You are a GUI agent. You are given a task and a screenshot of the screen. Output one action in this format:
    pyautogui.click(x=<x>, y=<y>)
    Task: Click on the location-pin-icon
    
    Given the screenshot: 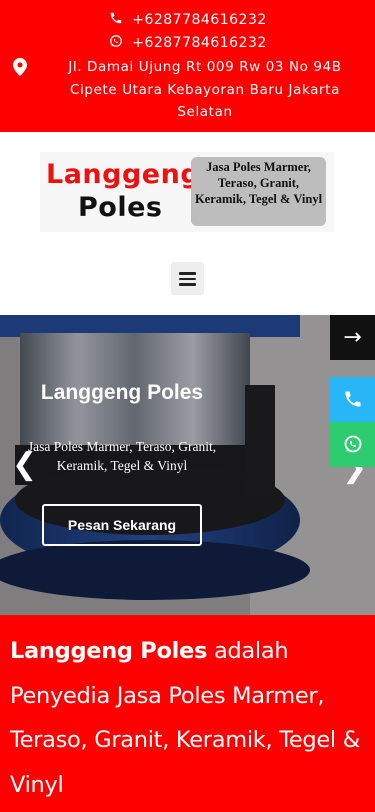 What is the action you would take?
    pyautogui.click(x=20, y=67)
    